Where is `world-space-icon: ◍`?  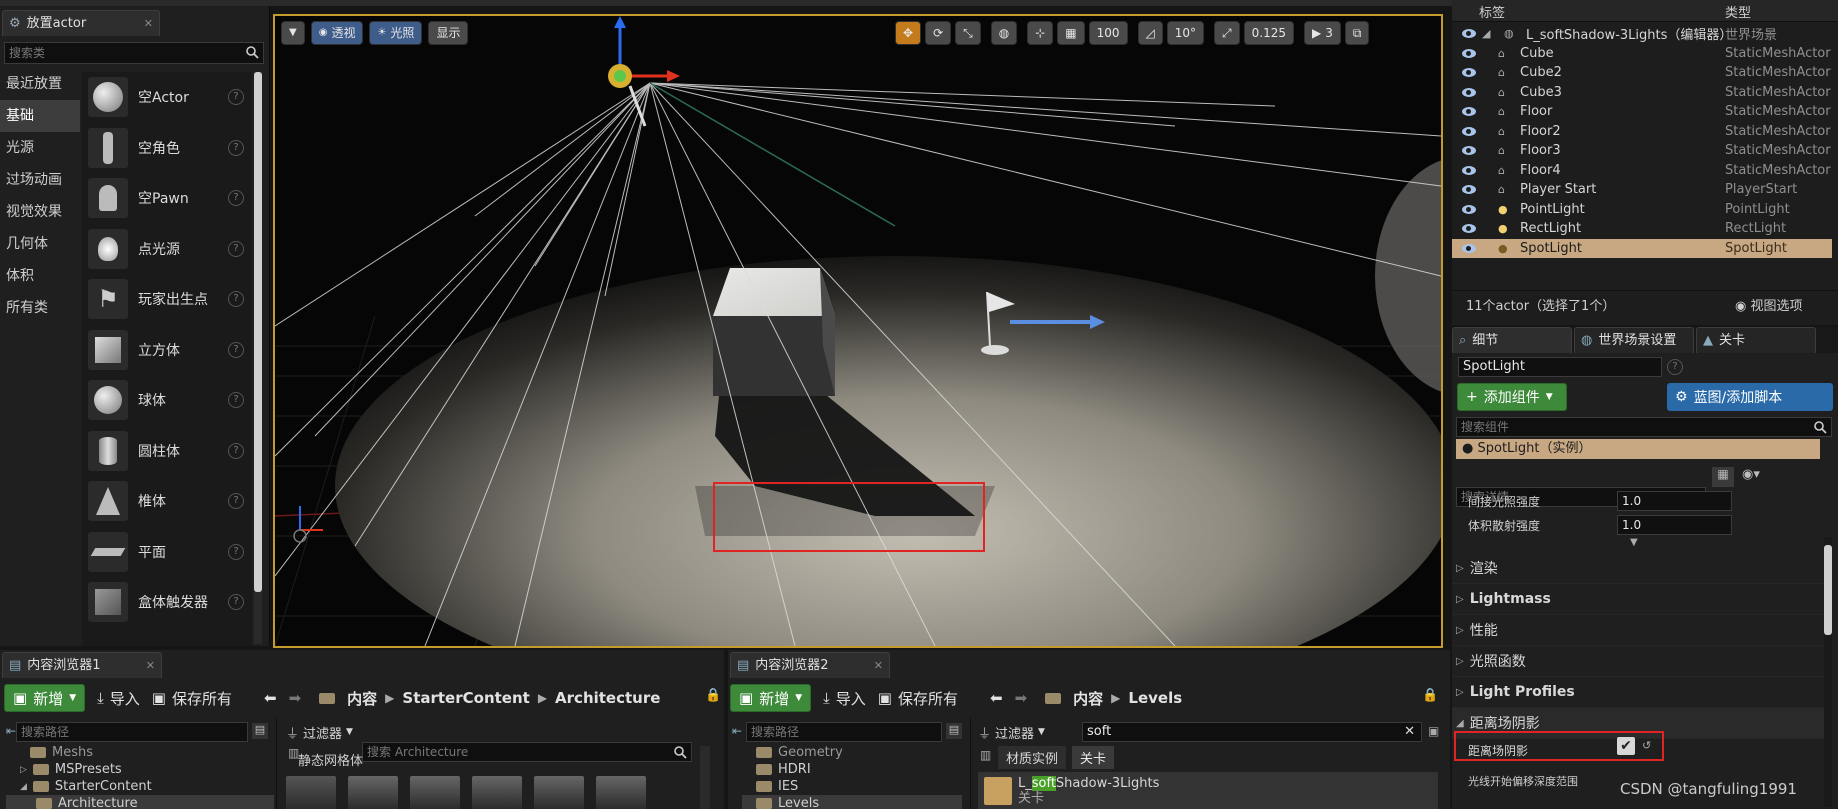 world-space-icon: ◍ is located at coordinates (1004, 33).